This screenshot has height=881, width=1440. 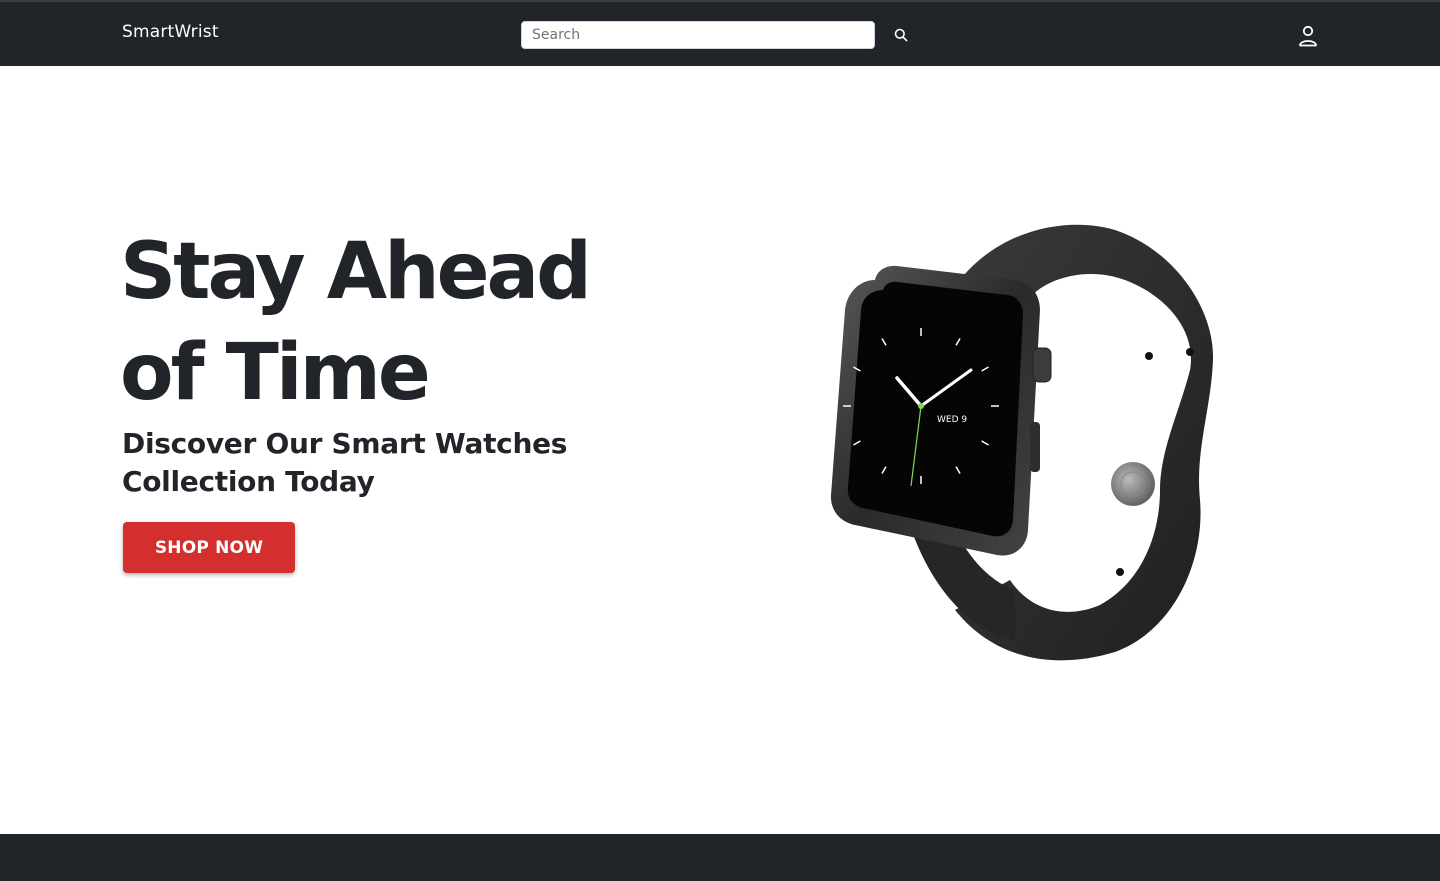 What do you see at coordinates (400, 323) in the screenshot?
I see `hero-title: Stay Ahead of Time` at bounding box center [400, 323].